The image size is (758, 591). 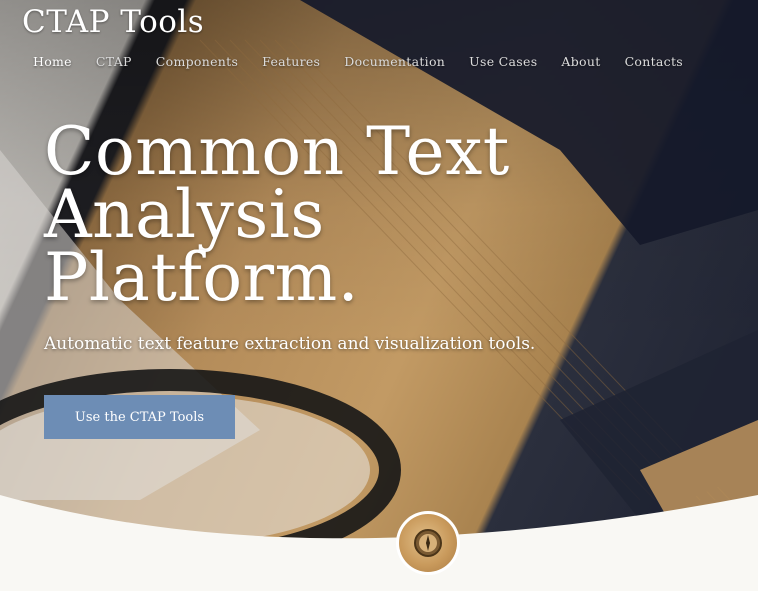 I want to click on nav-item-components: Components, so click(x=197, y=61).